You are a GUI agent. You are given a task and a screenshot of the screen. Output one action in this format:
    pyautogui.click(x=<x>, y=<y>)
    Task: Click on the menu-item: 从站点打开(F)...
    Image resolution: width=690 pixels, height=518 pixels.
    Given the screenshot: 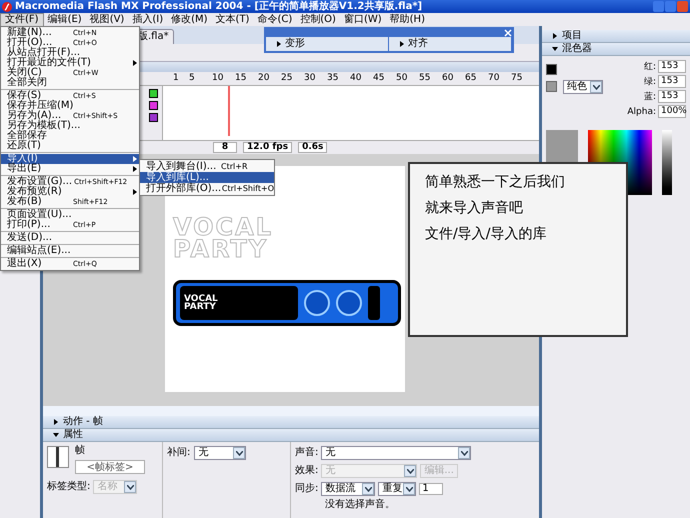 What is the action you would take?
    pyautogui.click(x=70, y=53)
    